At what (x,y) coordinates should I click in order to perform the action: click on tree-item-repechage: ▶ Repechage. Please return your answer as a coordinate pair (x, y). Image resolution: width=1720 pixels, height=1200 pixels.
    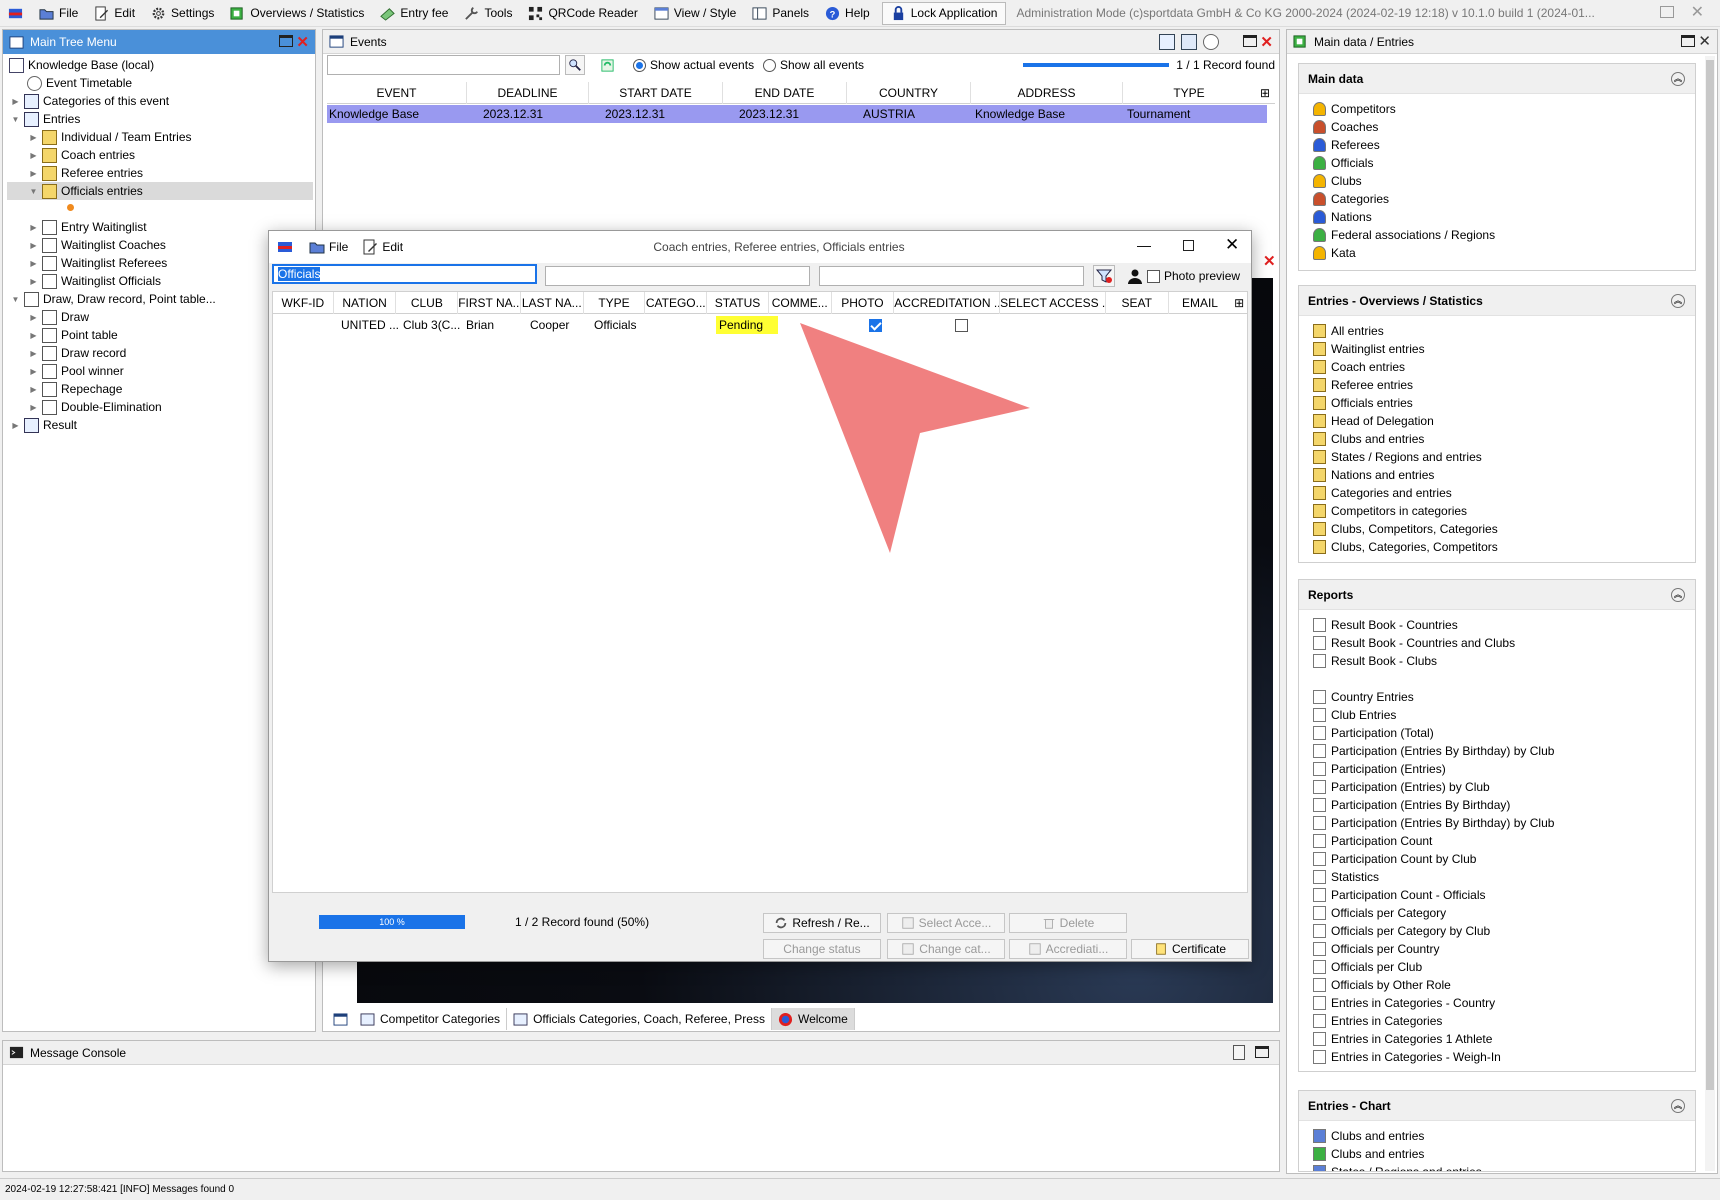
    Looking at the image, I should click on (75, 389).